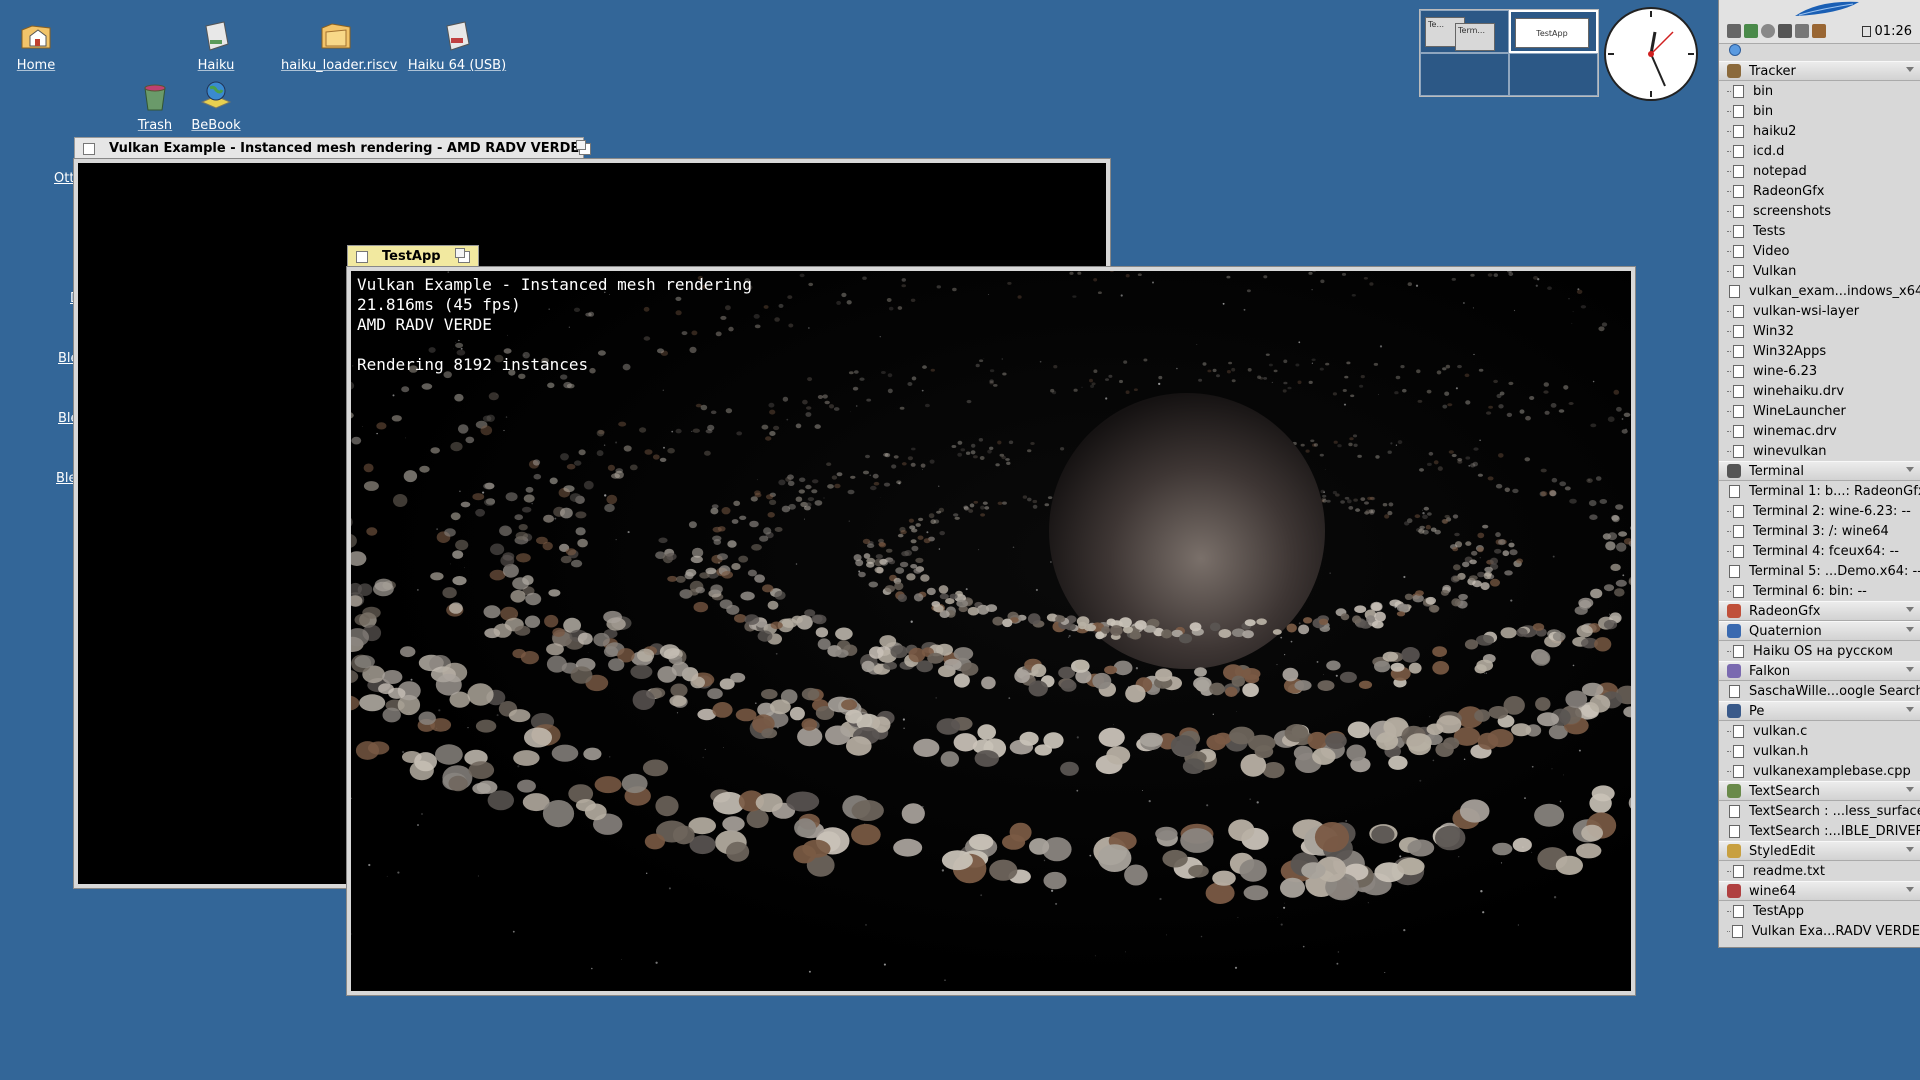 The width and height of the screenshot is (1920, 1080). Describe the element at coordinates (1819, 511) in the screenshot. I see `deskbar-window-item: Terminal 2: wine-6.23: --` at that location.